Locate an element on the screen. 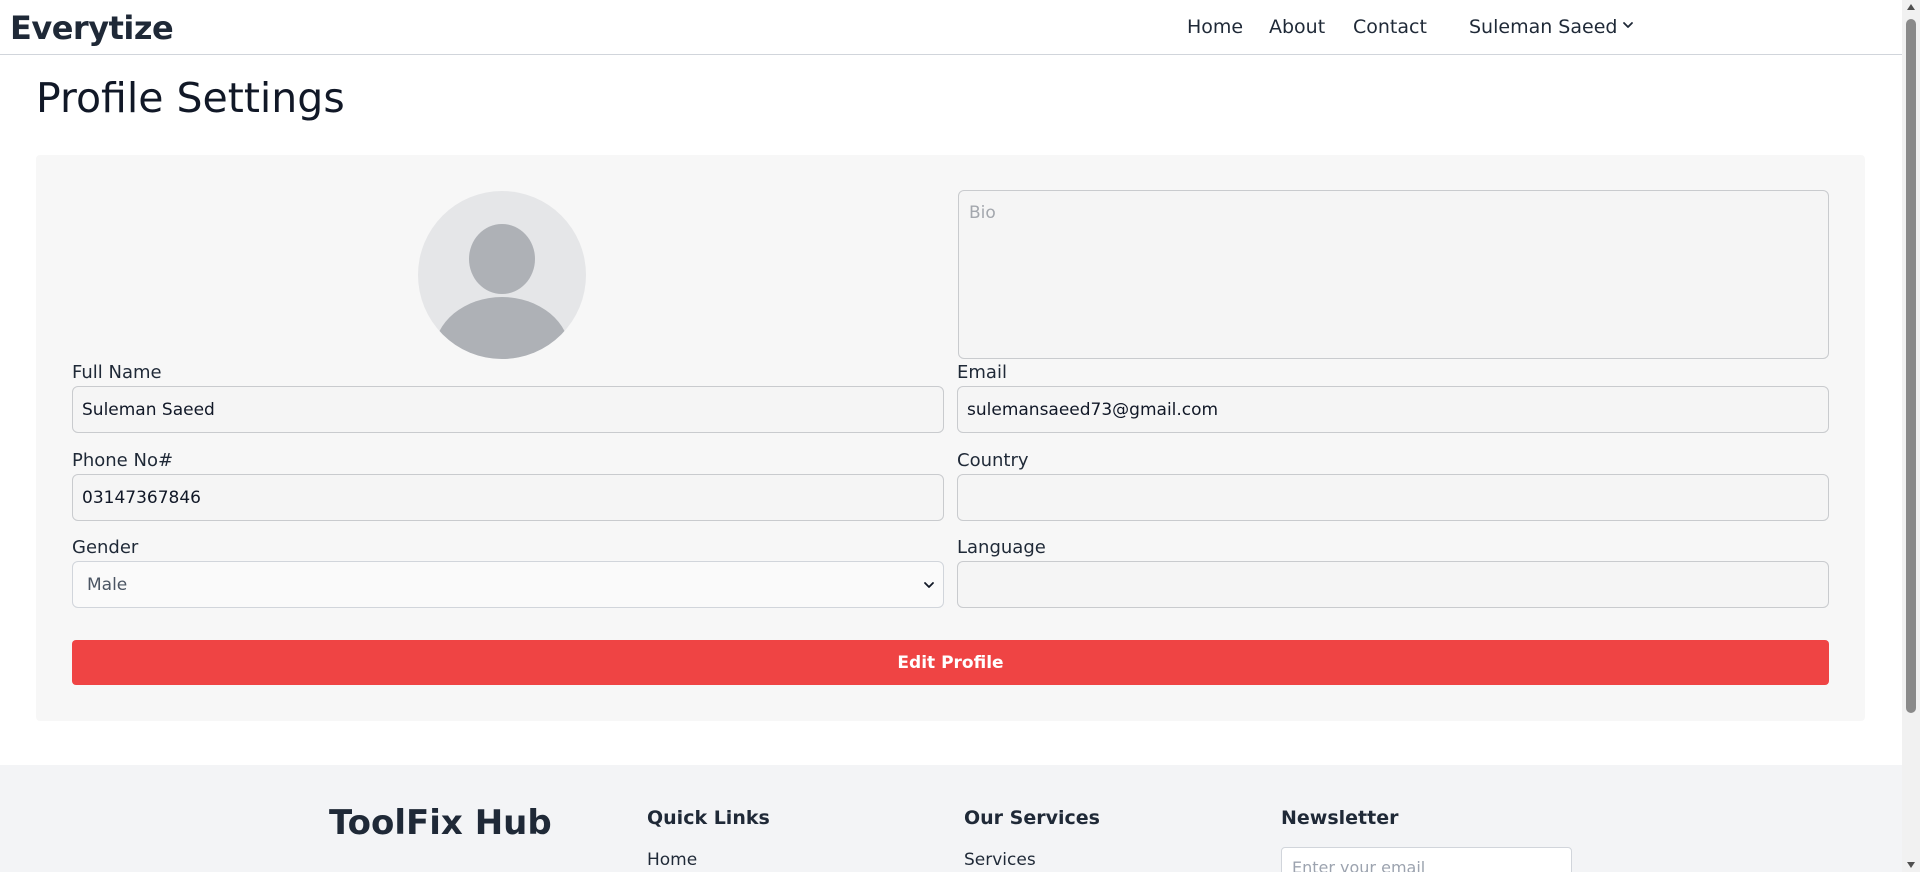 The height and width of the screenshot is (872, 1920). page-scrollbar is located at coordinates (1911, 436).